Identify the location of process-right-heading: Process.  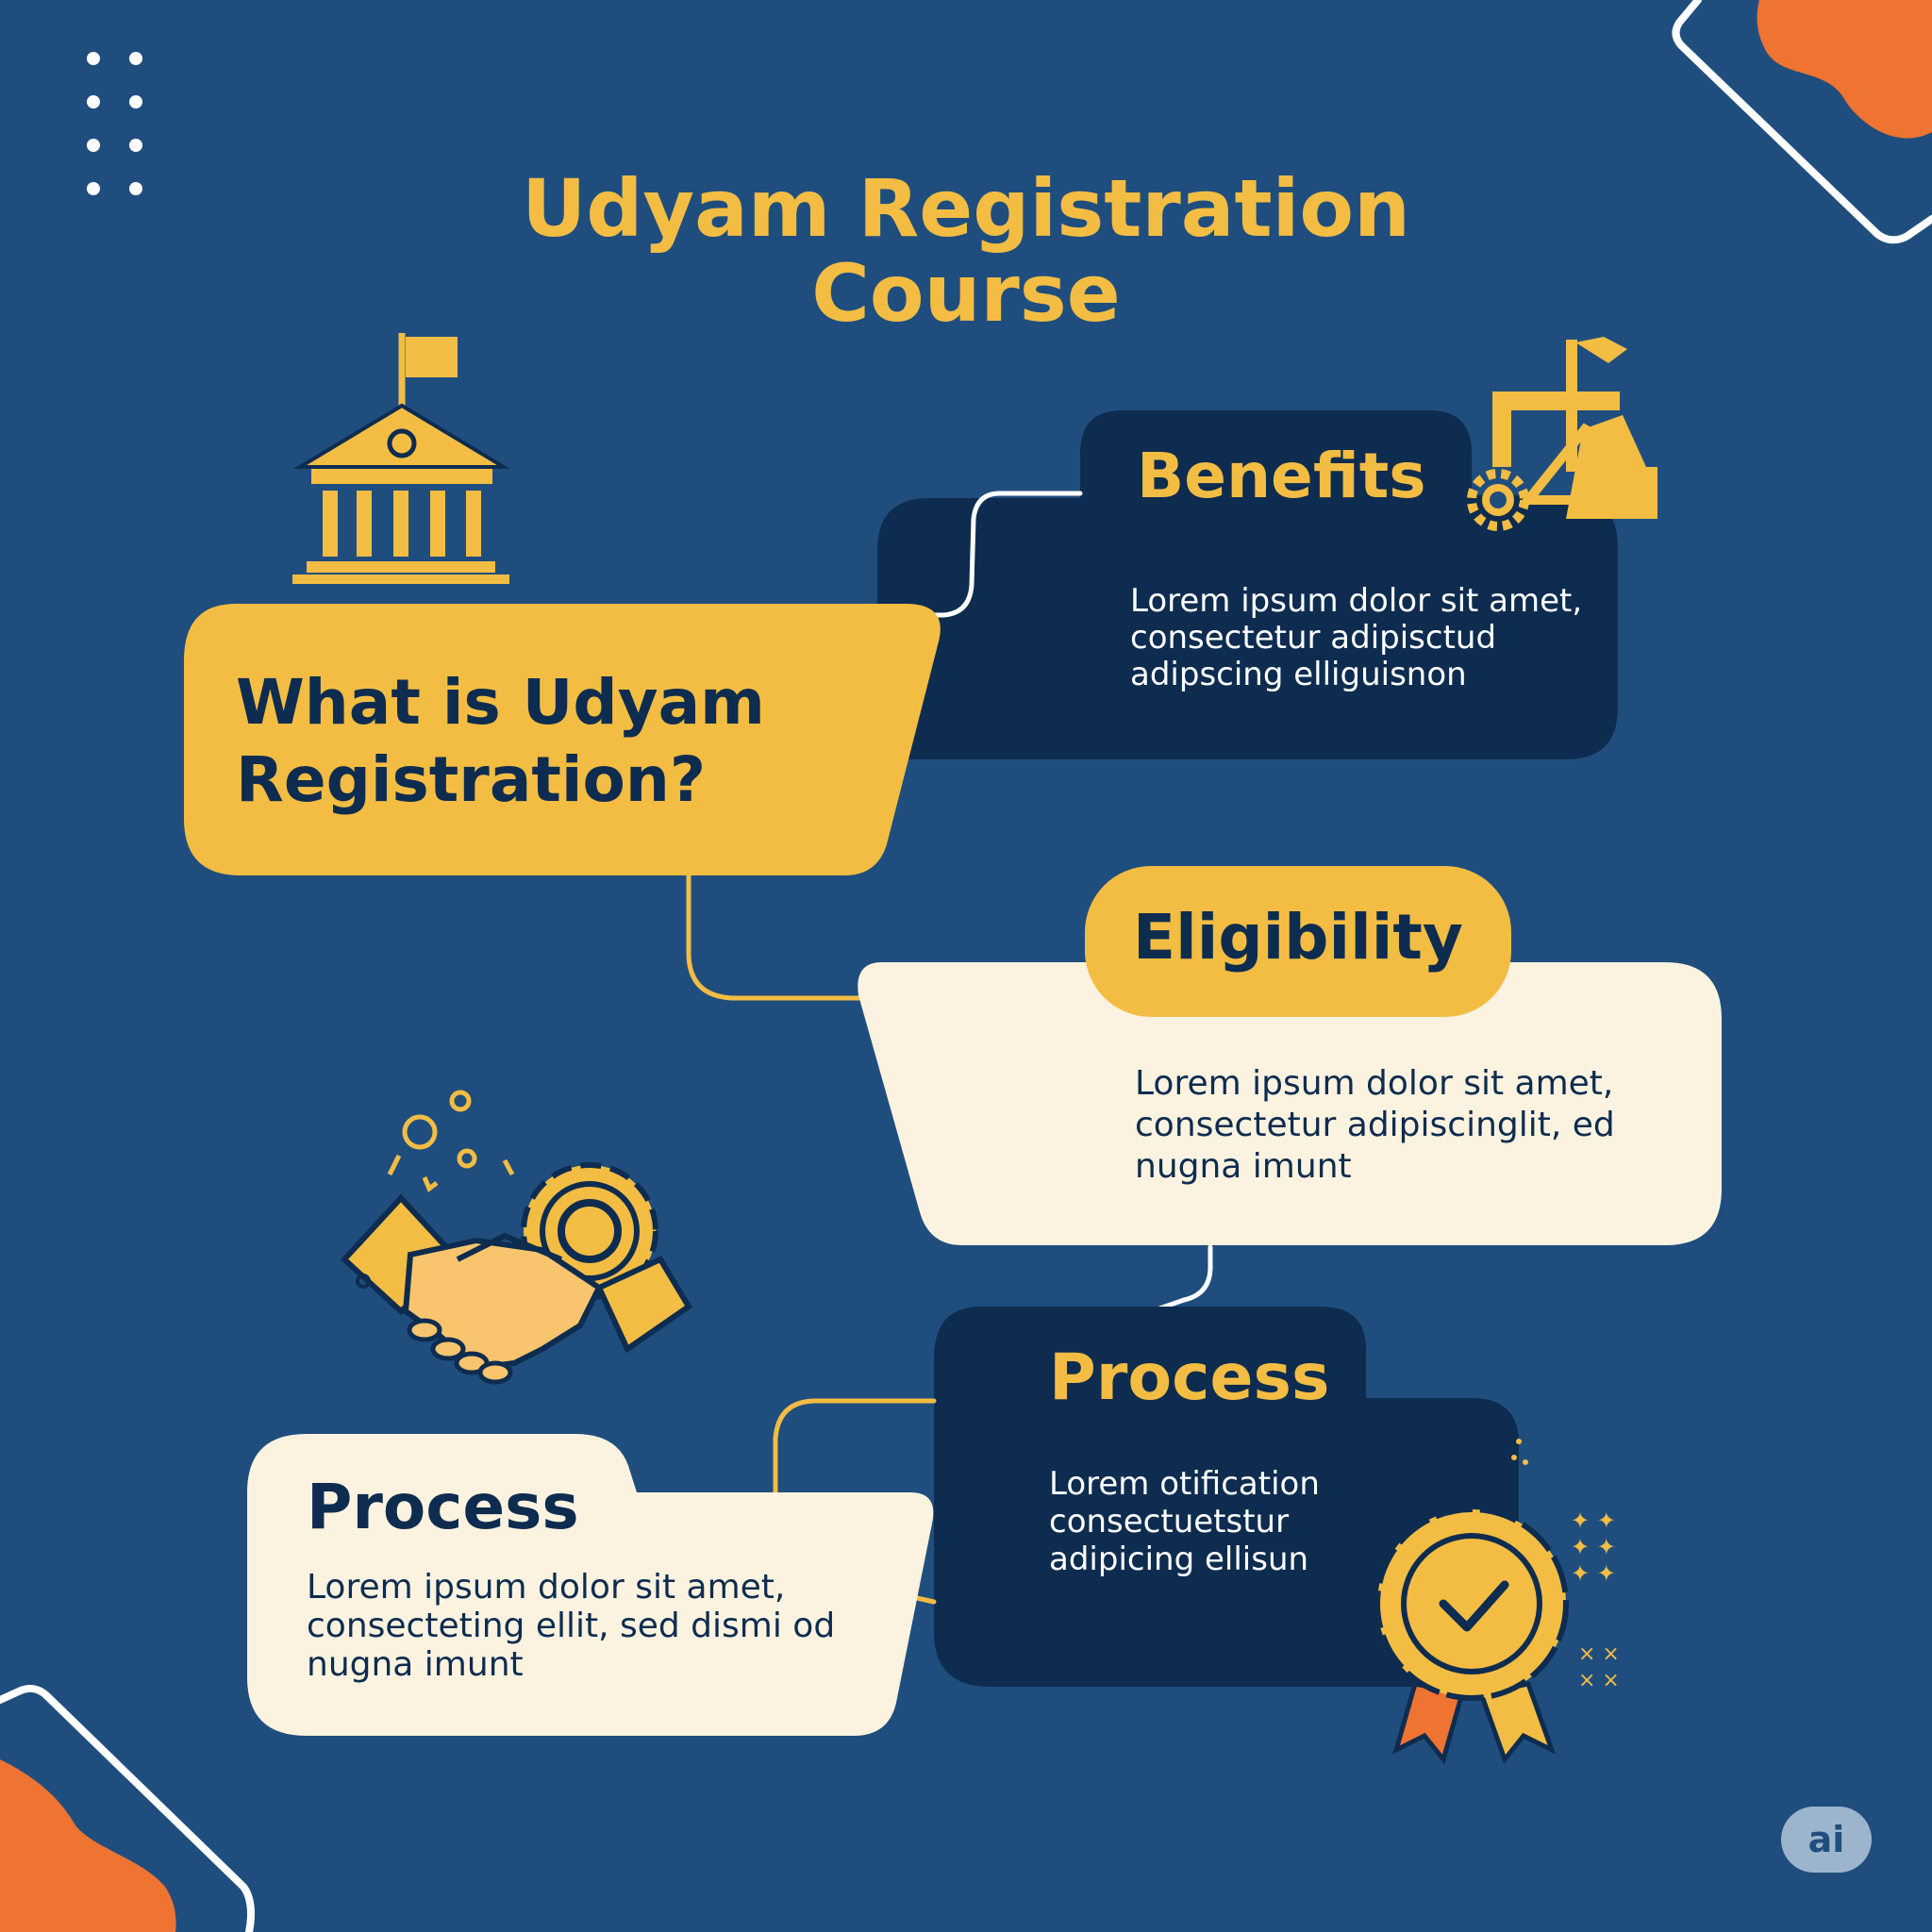
(1189, 1378).